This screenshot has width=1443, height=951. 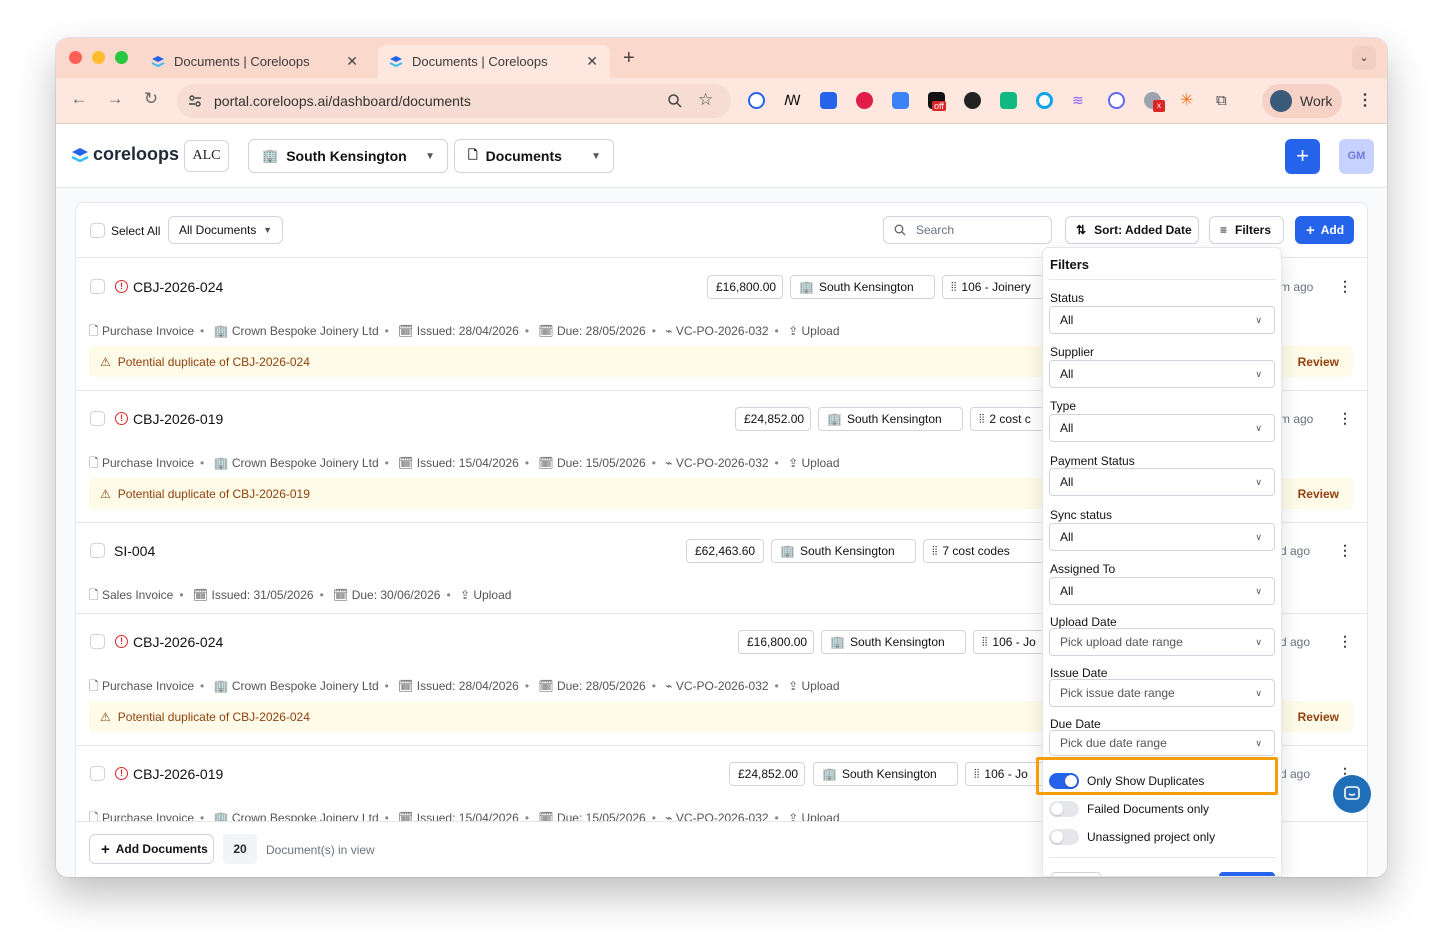 I want to click on forward-icon: →, so click(x=115, y=99).